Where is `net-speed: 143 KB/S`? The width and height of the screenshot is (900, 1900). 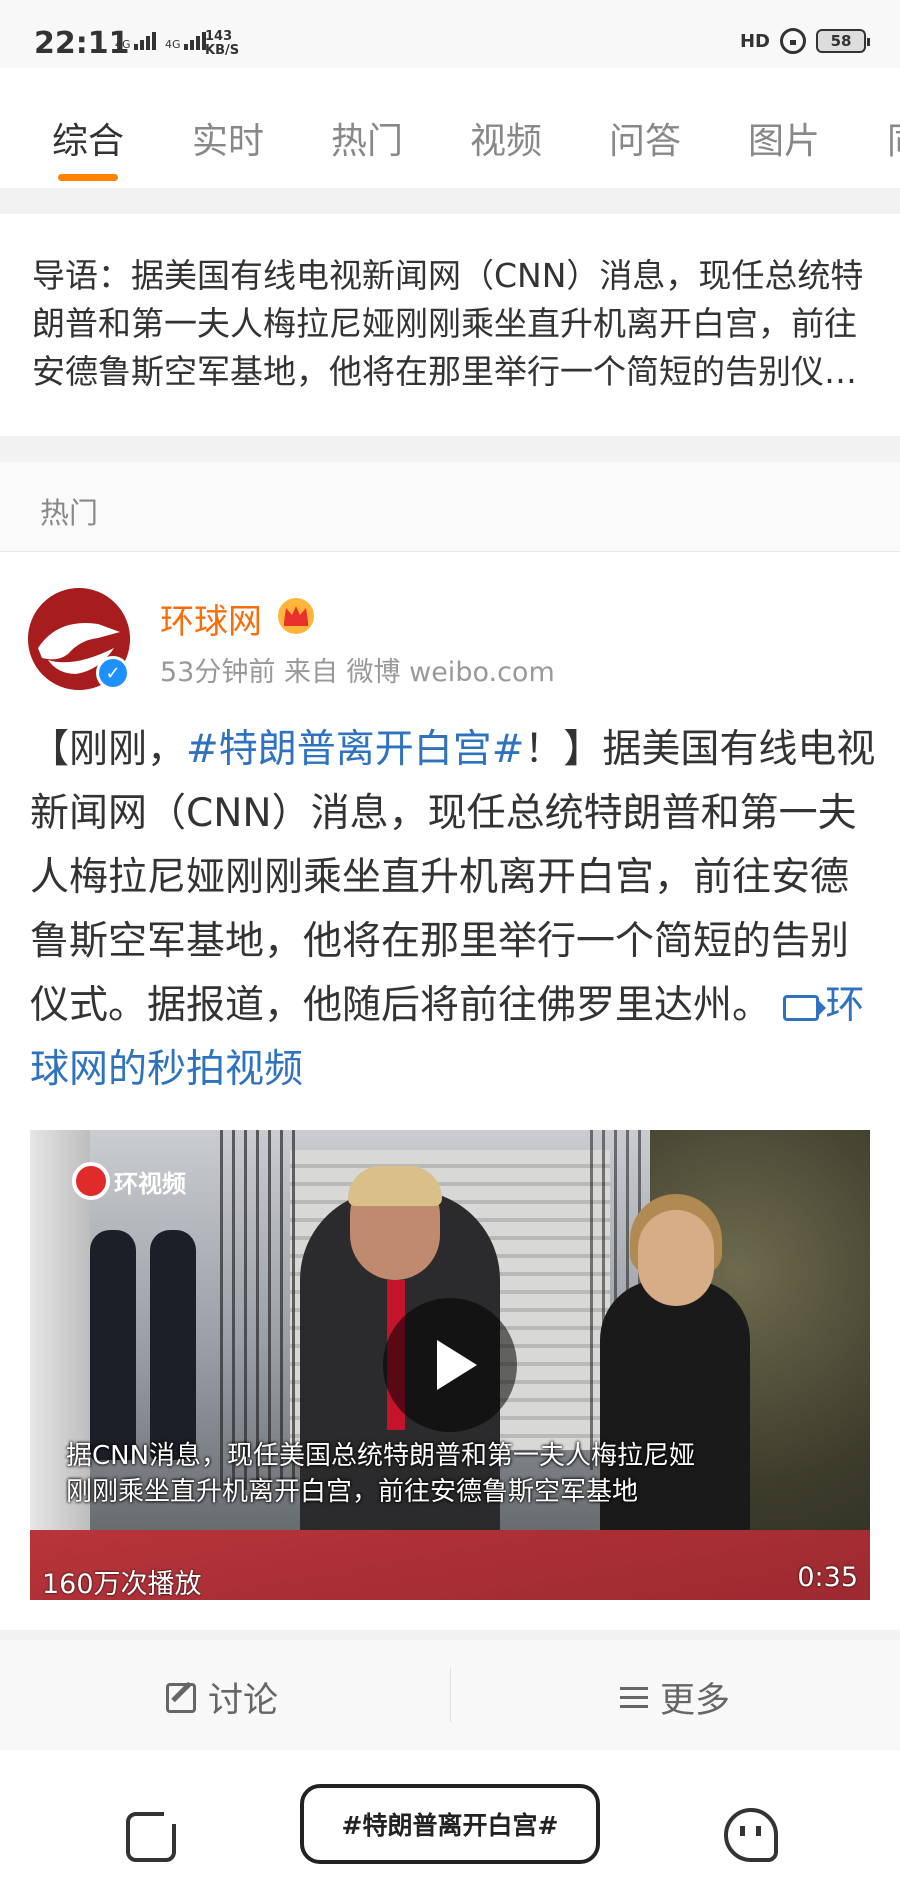 net-speed: 143 KB/S is located at coordinates (222, 44).